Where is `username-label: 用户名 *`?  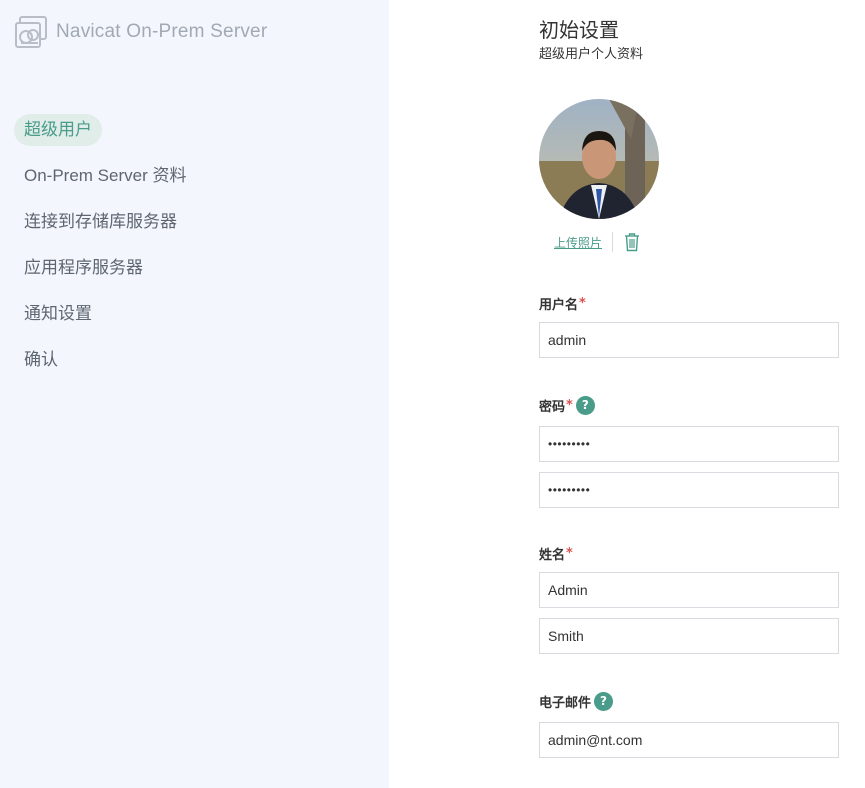 username-label: 用户名 * is located at coordinates (562, 303).